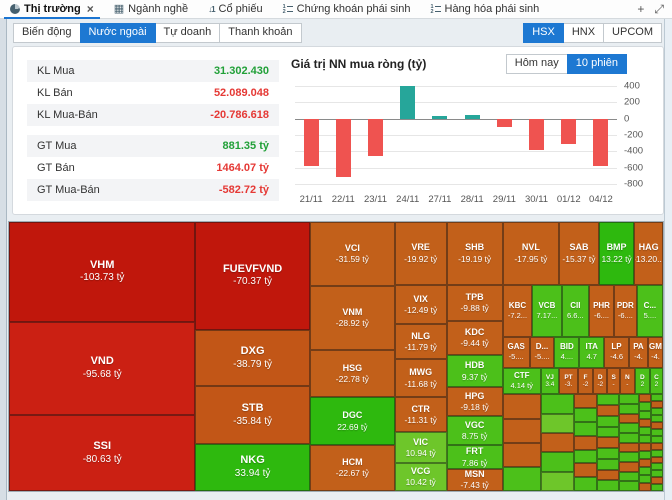 Image resolution: width=672 pixels, height=500 pixels. Describe the element at coordinates (474, 302) in the screenshot. I see `treemap-cell-tpb: TPB -9.88 tỷ` at that location.